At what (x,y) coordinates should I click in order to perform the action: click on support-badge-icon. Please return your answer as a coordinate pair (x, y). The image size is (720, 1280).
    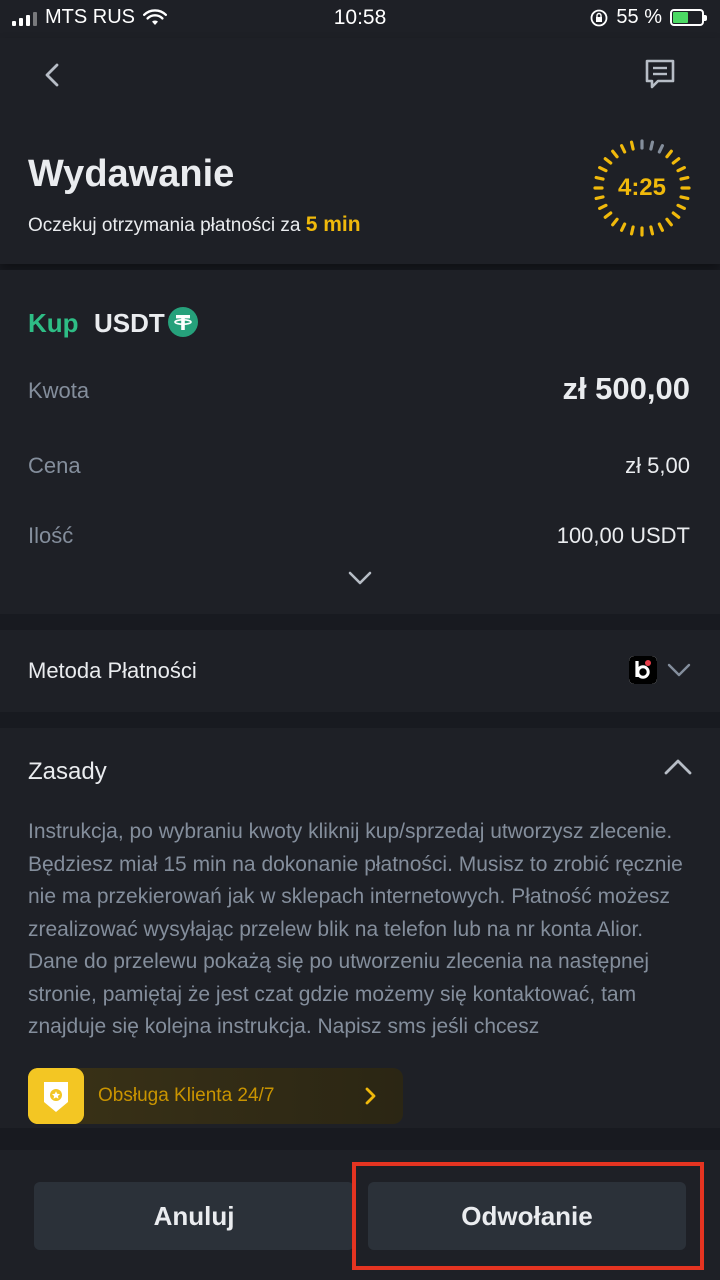
    Looking at the image, I should click on (56, 1096).